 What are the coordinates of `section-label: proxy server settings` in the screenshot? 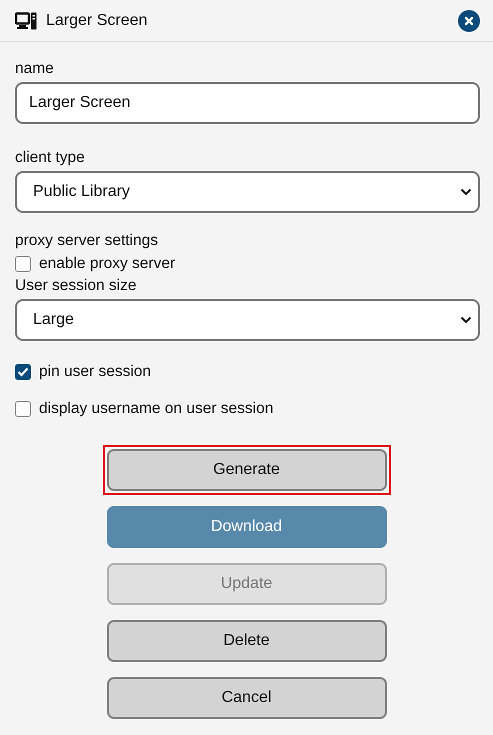 It's located at (86, 241).